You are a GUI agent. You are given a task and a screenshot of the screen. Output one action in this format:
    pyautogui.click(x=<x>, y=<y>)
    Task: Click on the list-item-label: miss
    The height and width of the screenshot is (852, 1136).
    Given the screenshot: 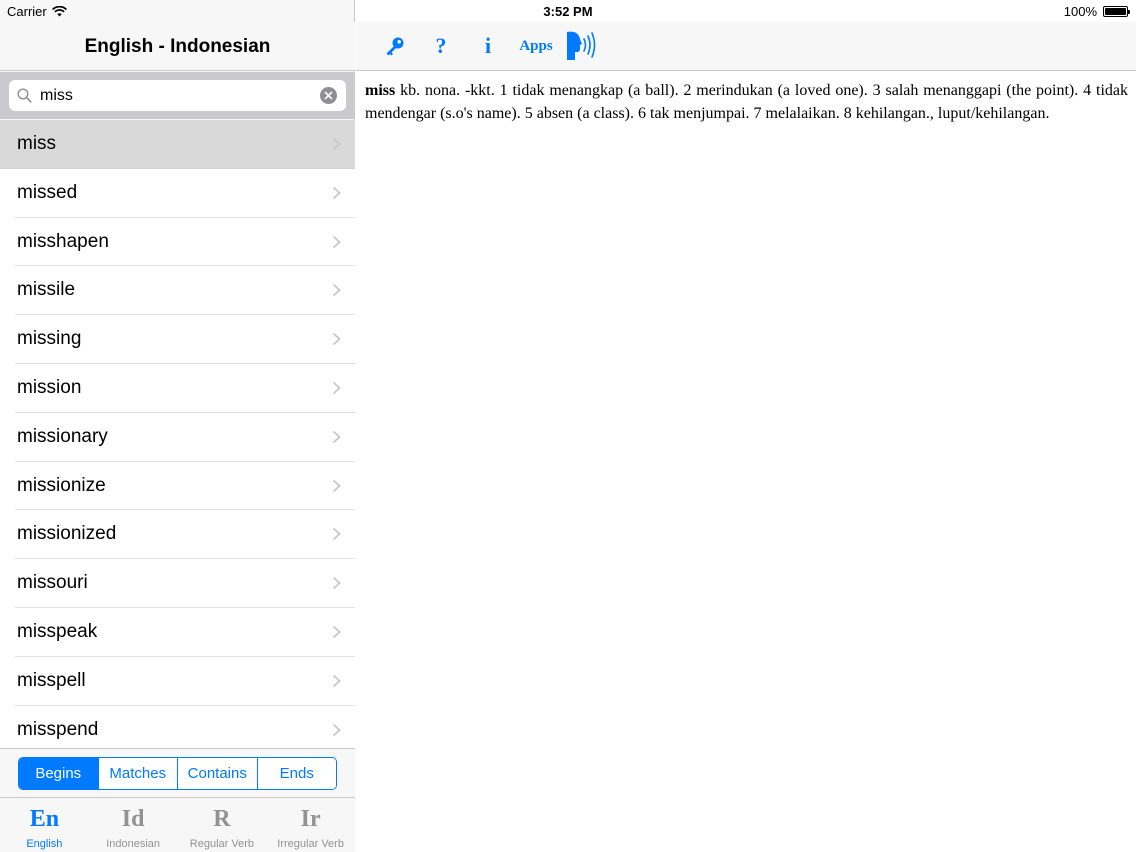 What is the action you would take?
    pyautogui.click(x=37, y=143)
    